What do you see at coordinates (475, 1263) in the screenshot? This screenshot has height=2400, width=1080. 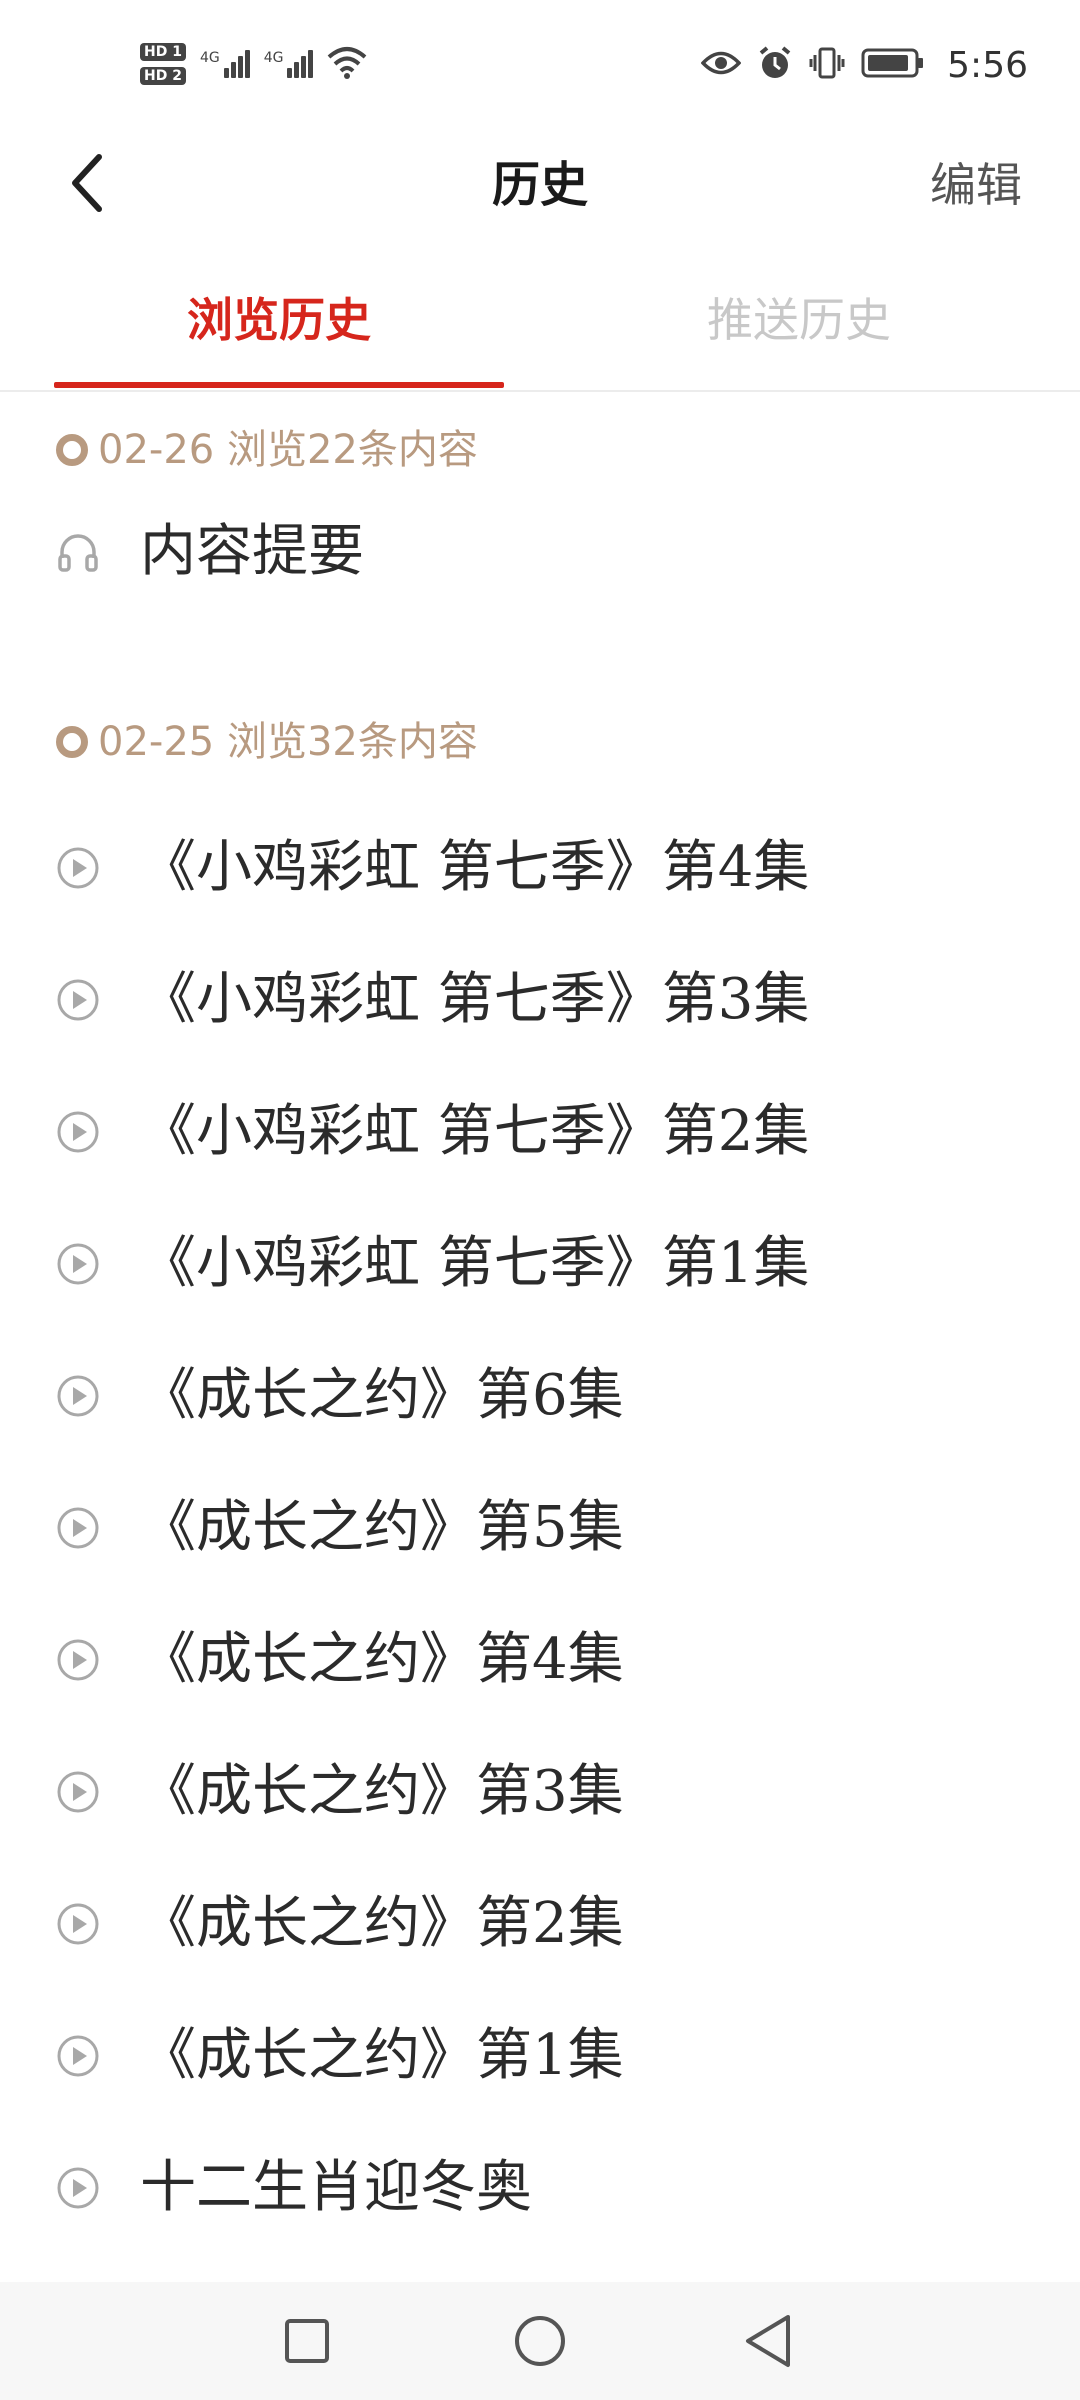 I see `list-item-label: 《小鸡彩虹 第七季》第1集` at bounding box center [475, 1263].